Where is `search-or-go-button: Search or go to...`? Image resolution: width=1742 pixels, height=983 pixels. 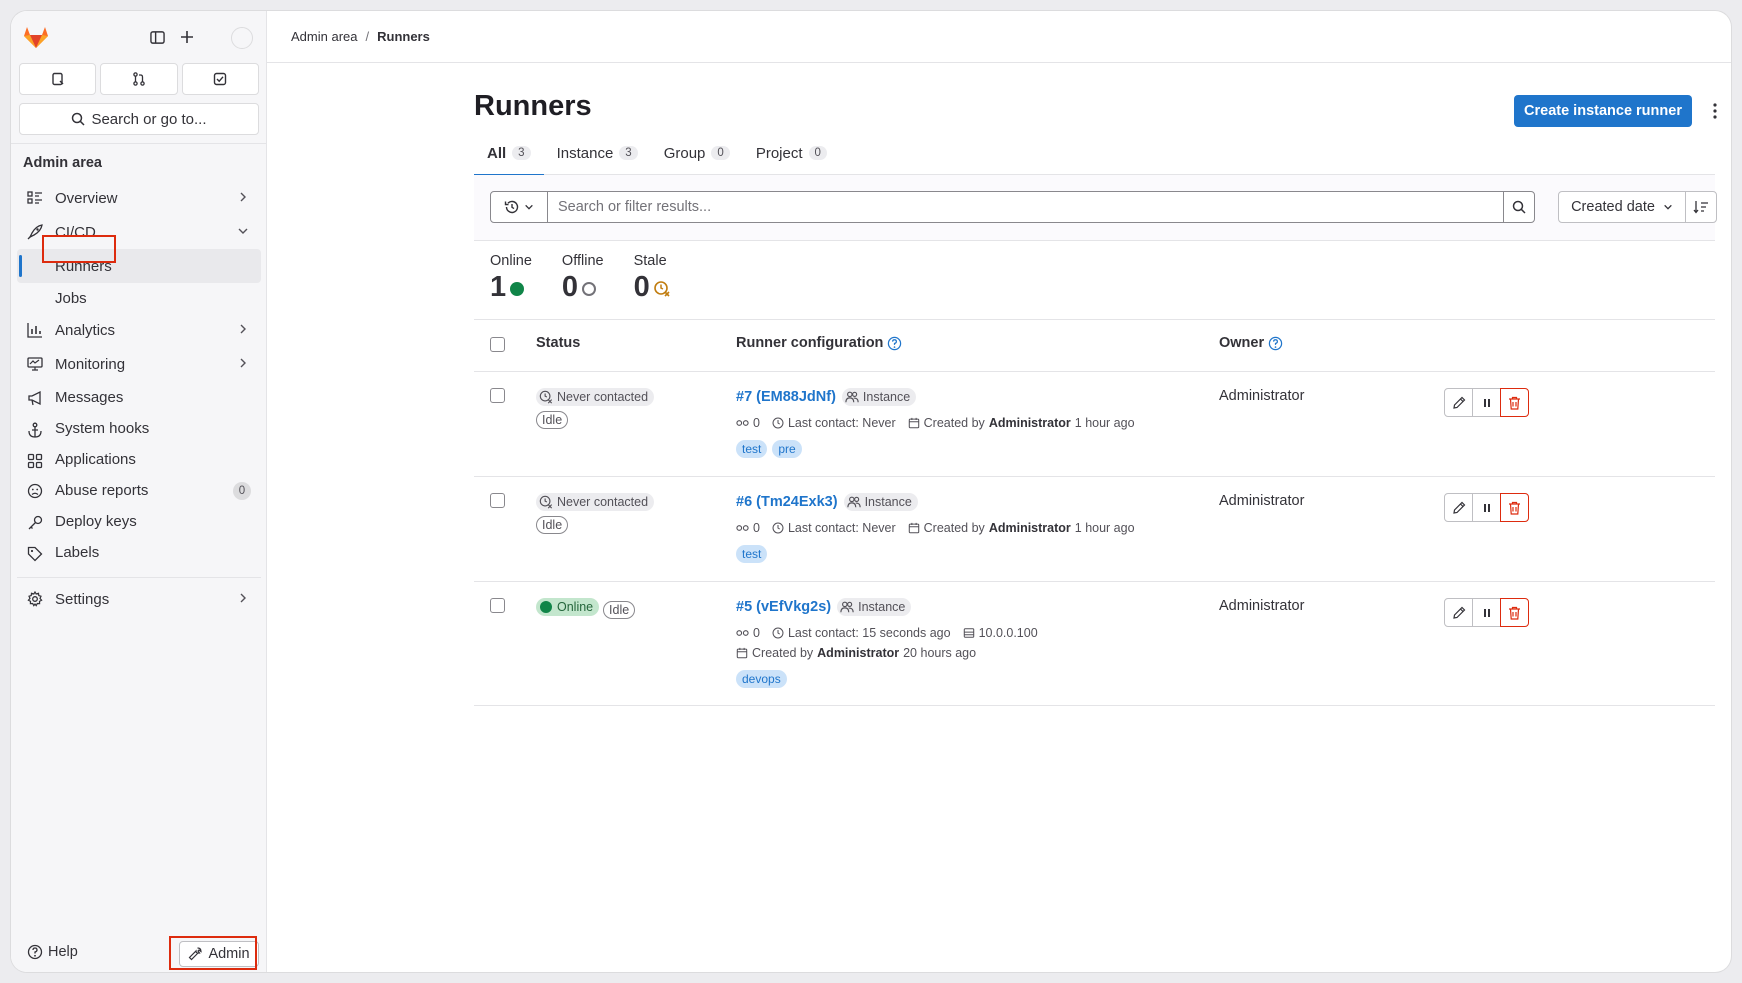
search-or-go-button: Search or go to... is located at coordinates (139, 119).